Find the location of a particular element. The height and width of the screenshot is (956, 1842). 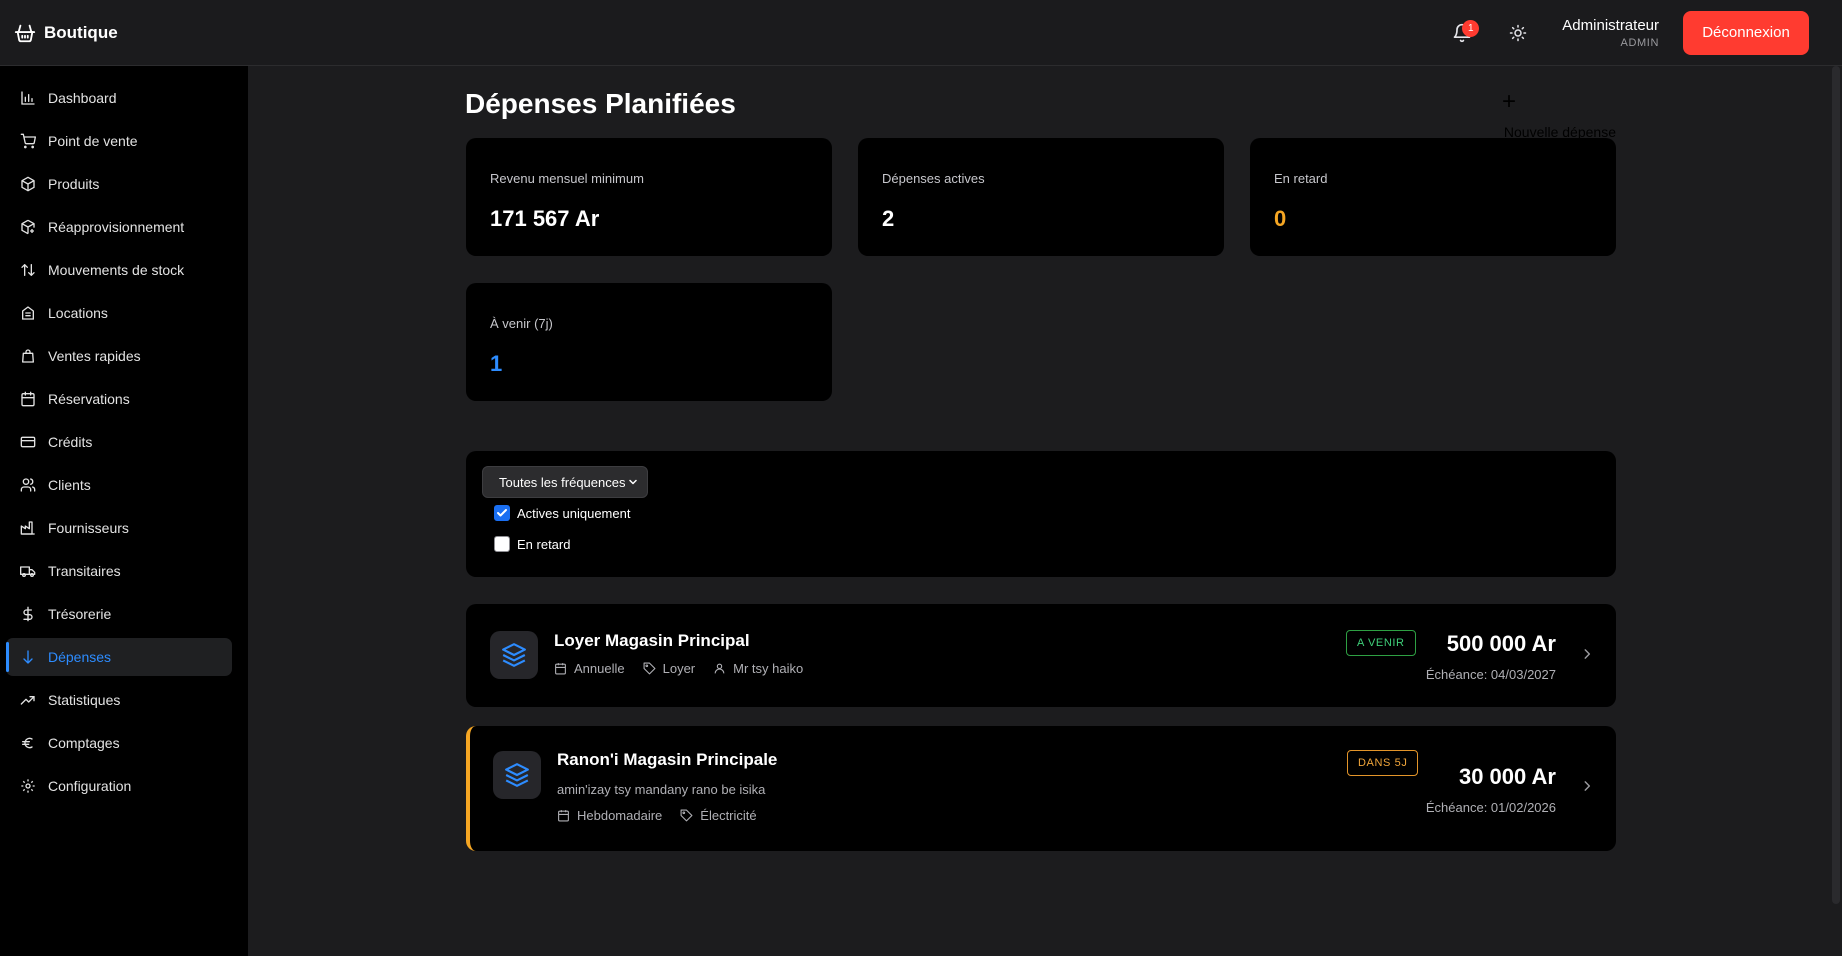

stat-card-active-expenses: Dépenses actives 2 is located at coordinates (1041, 197).